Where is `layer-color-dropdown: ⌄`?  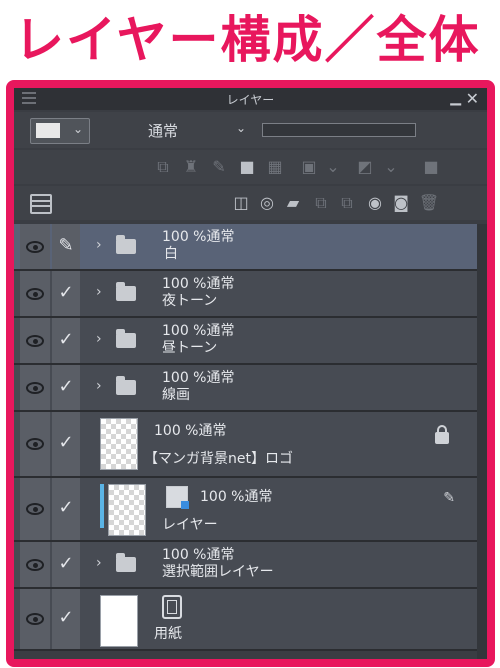
layer-color-dropdown: ⌄ is located at coordinates (60, 131).